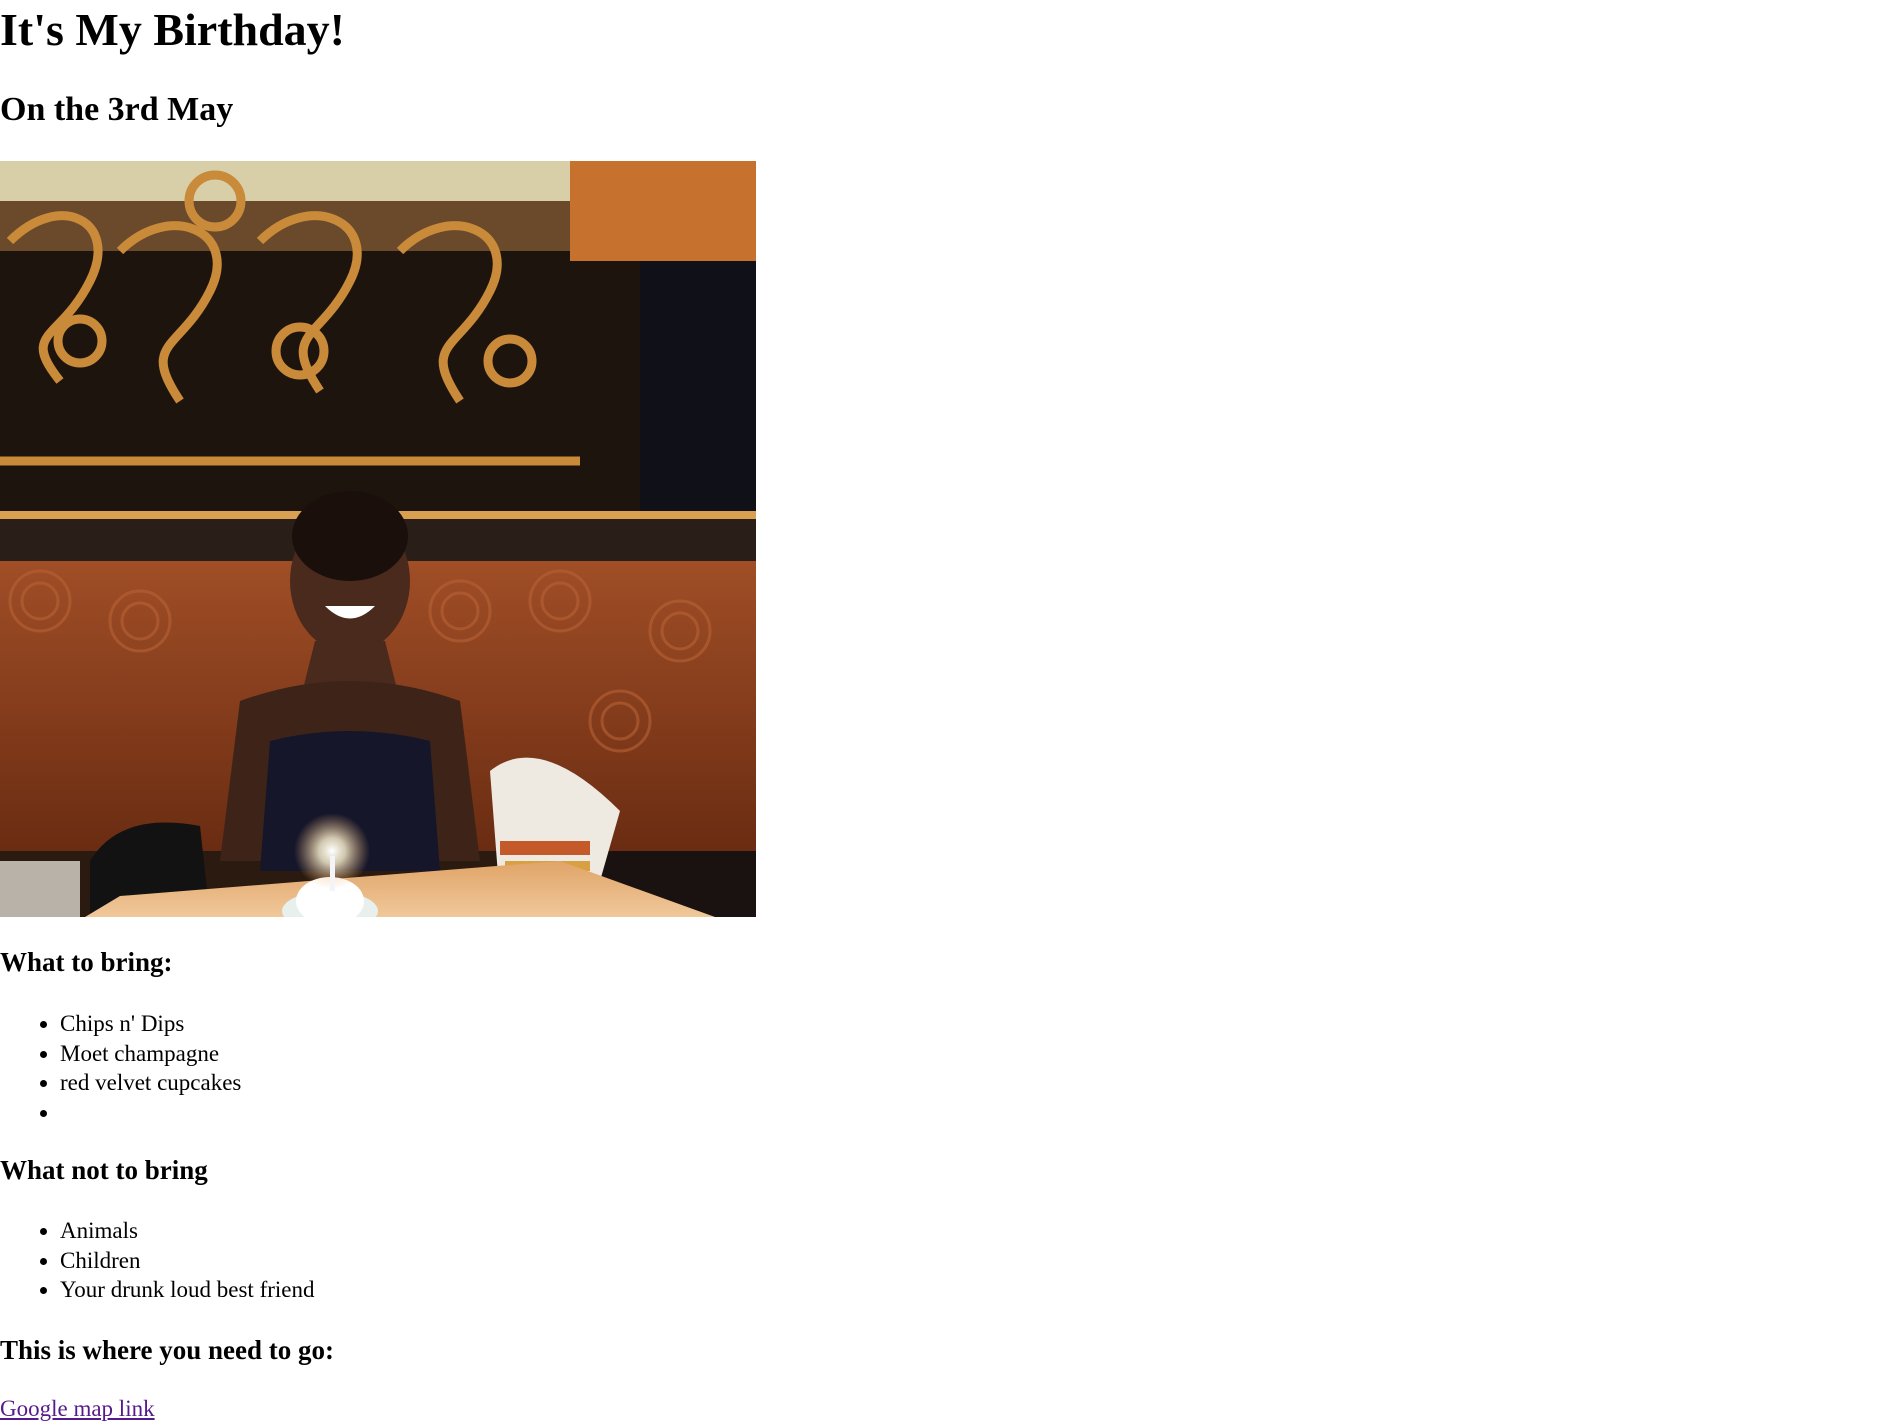 This screenshot has width=1896, height=1423. Describe the element at coordinates (187, 1231) in the screenshot. I see `list-item: Animals` at that location.